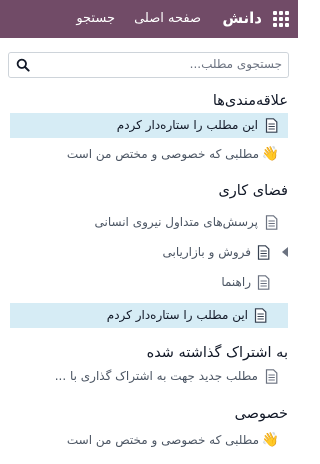 Image resolution: width=320 pixels, height=464 pixels. I want to click on search-input, so click(162, 64).